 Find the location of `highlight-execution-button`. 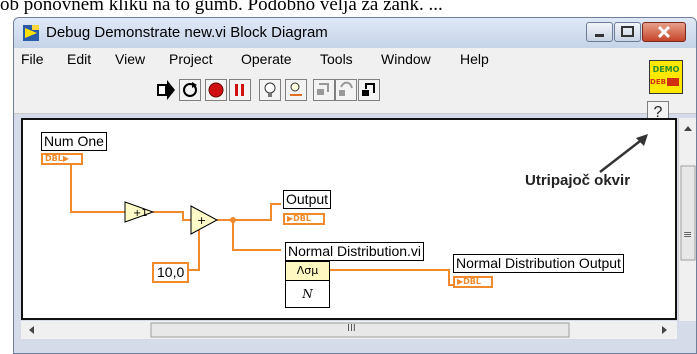

highlight-execution-button is located at coordinates (270, 90).